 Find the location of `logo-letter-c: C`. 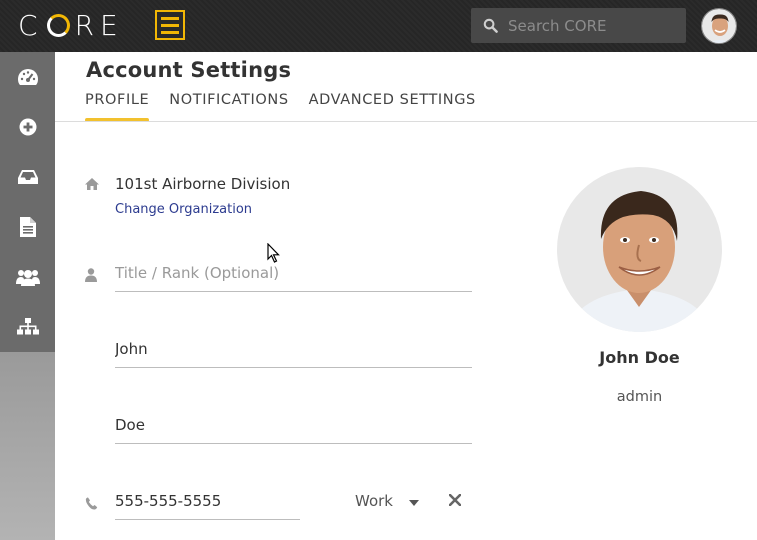

logo-letter-c: C is located at coordinates (31, 25).